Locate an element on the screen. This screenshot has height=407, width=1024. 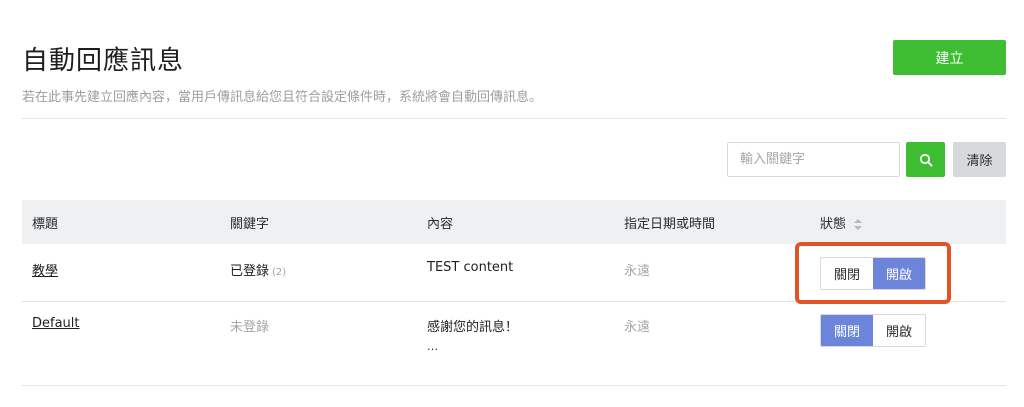
page-description: 若在此事先建立回應內容，當用戶傳訊息給您且符合設定條件時，系統將會自動回傳訊息。 is located at coordinates (282, 97).